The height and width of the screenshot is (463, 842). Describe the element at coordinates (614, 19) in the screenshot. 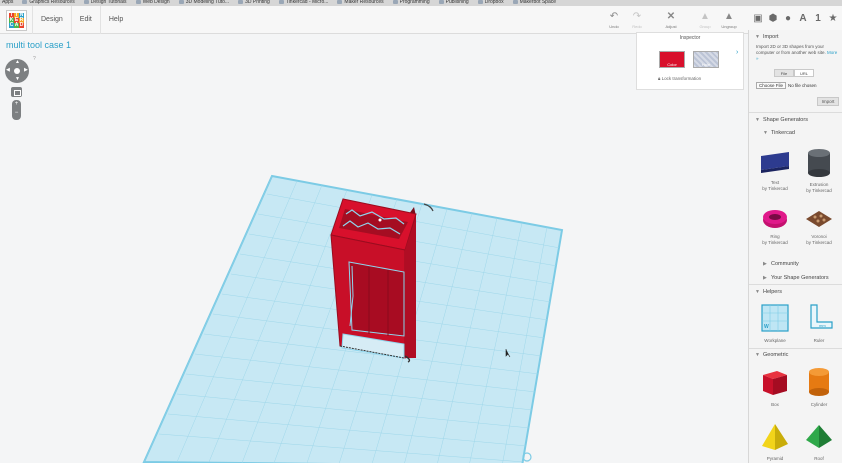

I see `undo-button: ↶ Undo` at that location.